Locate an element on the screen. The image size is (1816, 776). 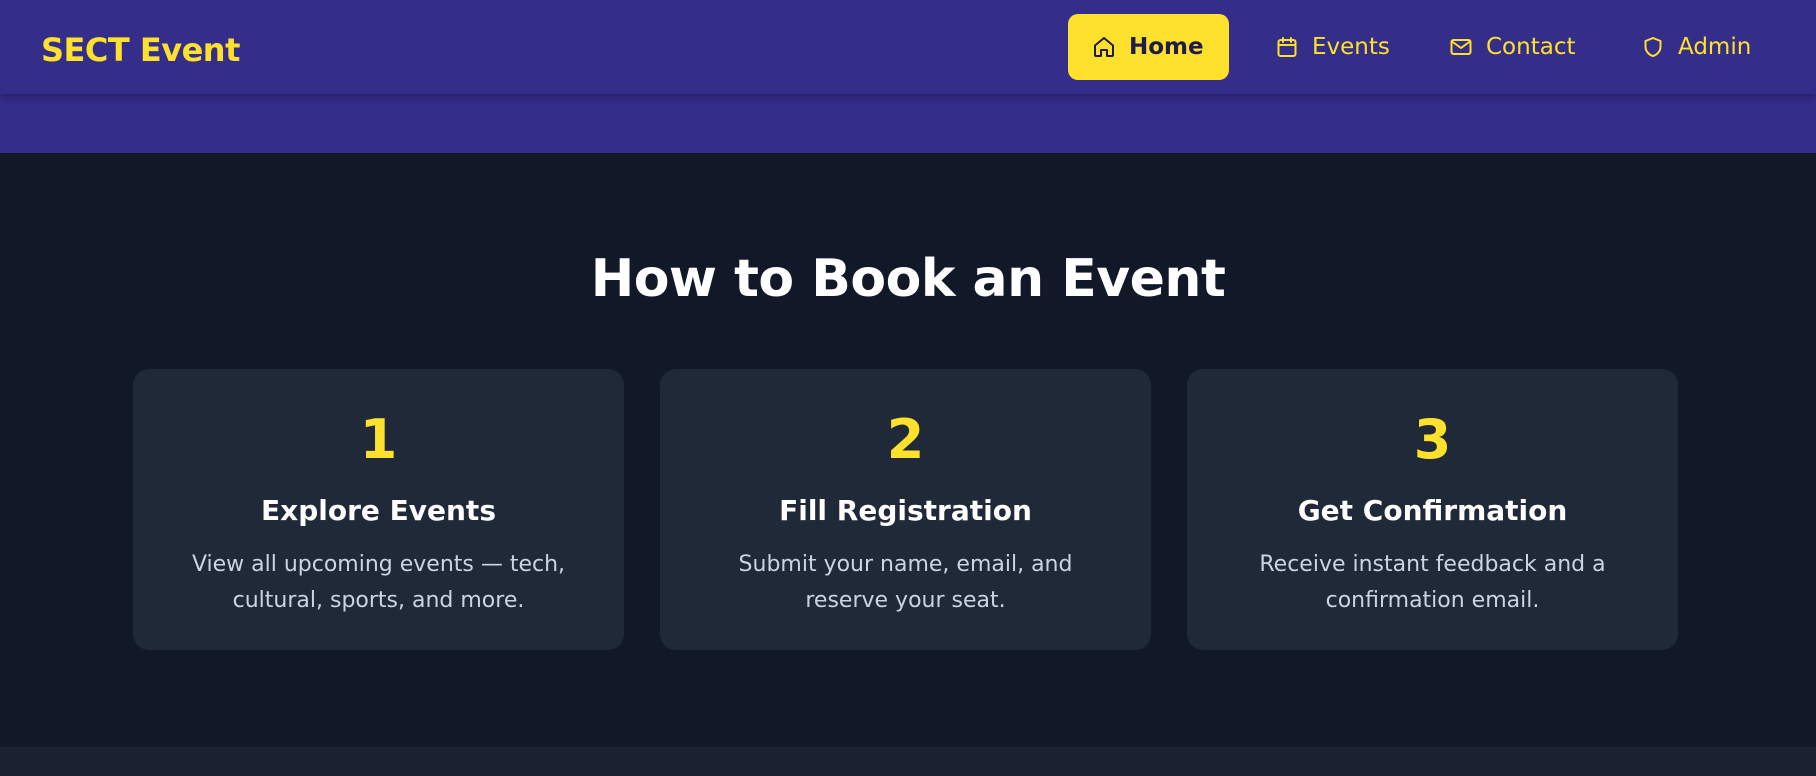
nav-events-link: Events is located at coordinates (1332, 47).